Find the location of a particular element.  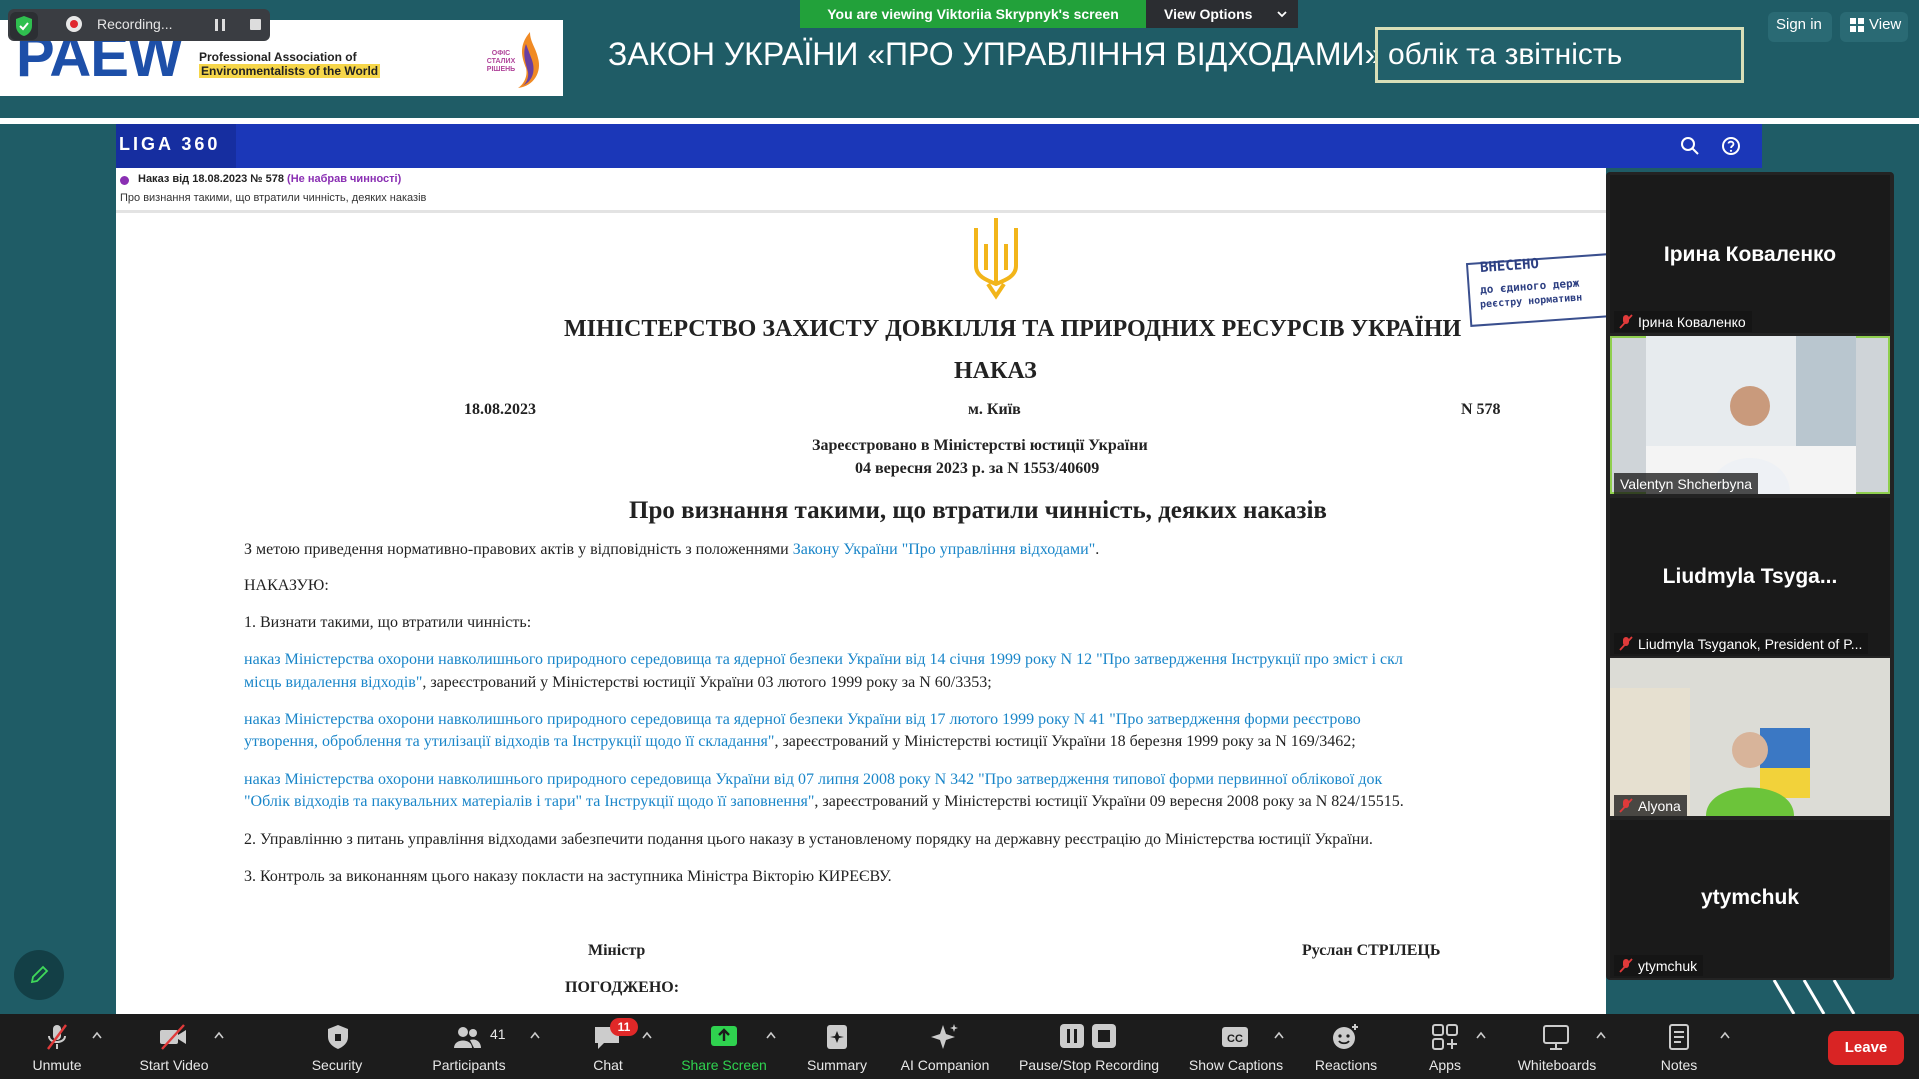

order-status-dot is located at coordinates (124, 180).